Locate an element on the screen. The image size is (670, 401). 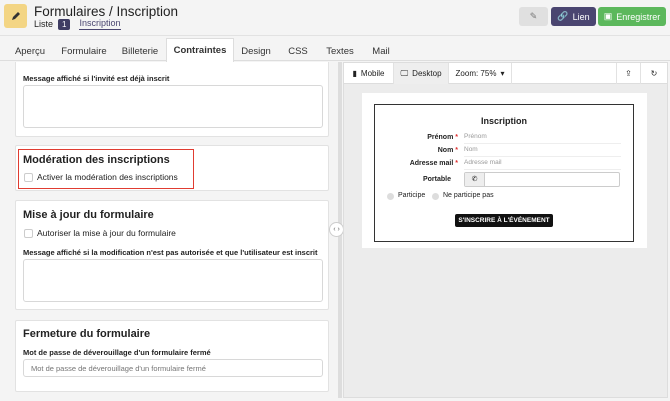
radio-ne-participe-pas-label: Ne participe pas is located at coordinates (468, 195).